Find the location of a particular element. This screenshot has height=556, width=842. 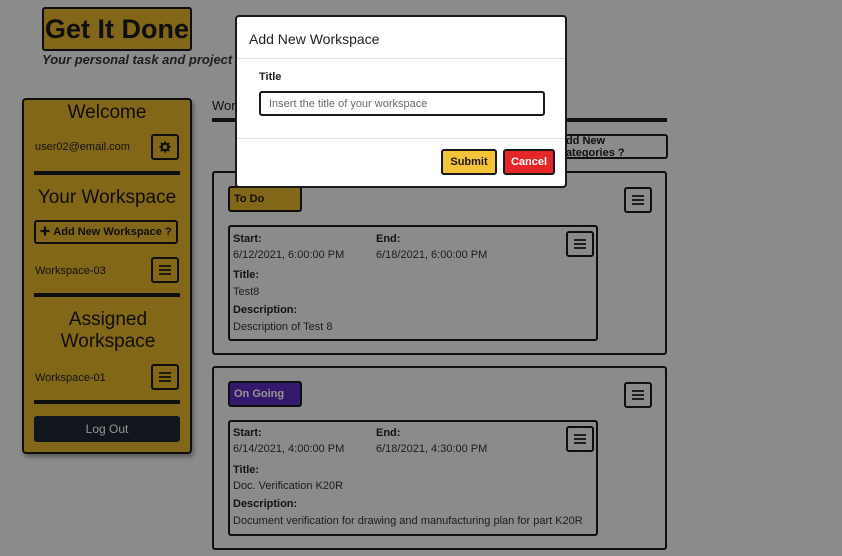

title-field-label: Title is located at coordinates (270, 77).